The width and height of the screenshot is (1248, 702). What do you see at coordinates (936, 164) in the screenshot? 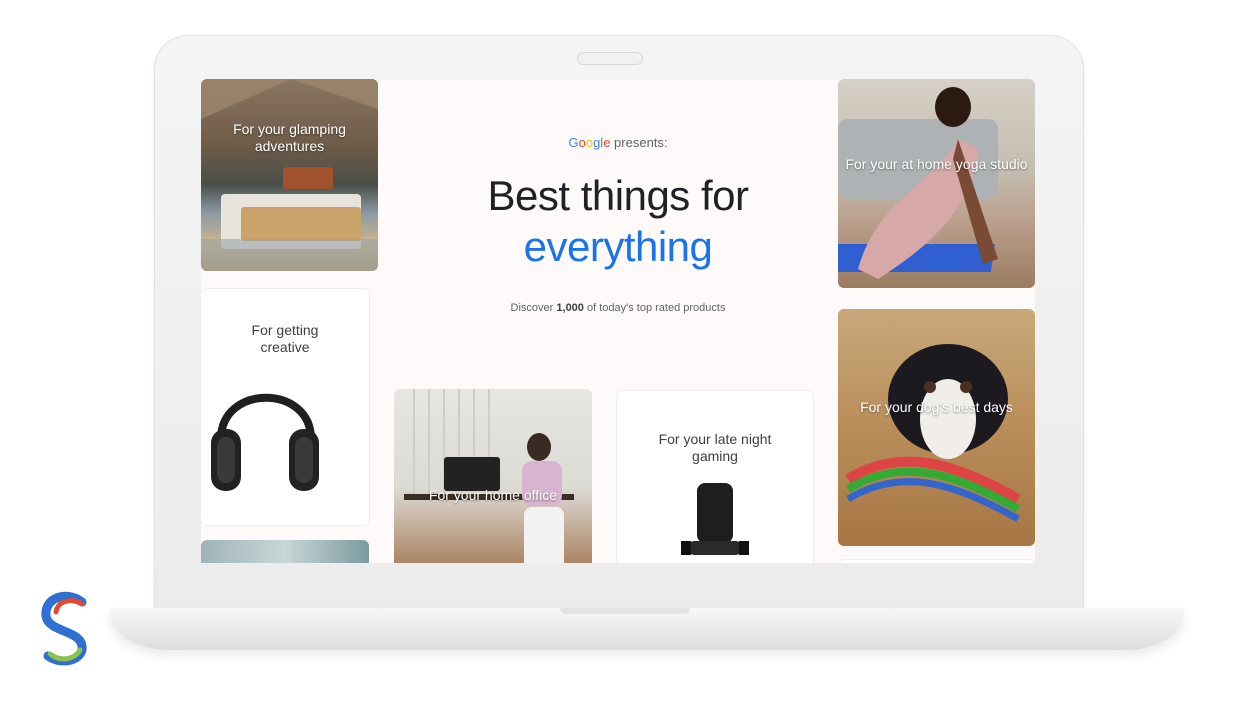
I see `card-yoga-label: For your at home yoga studio` at bounding box center [936, 164].